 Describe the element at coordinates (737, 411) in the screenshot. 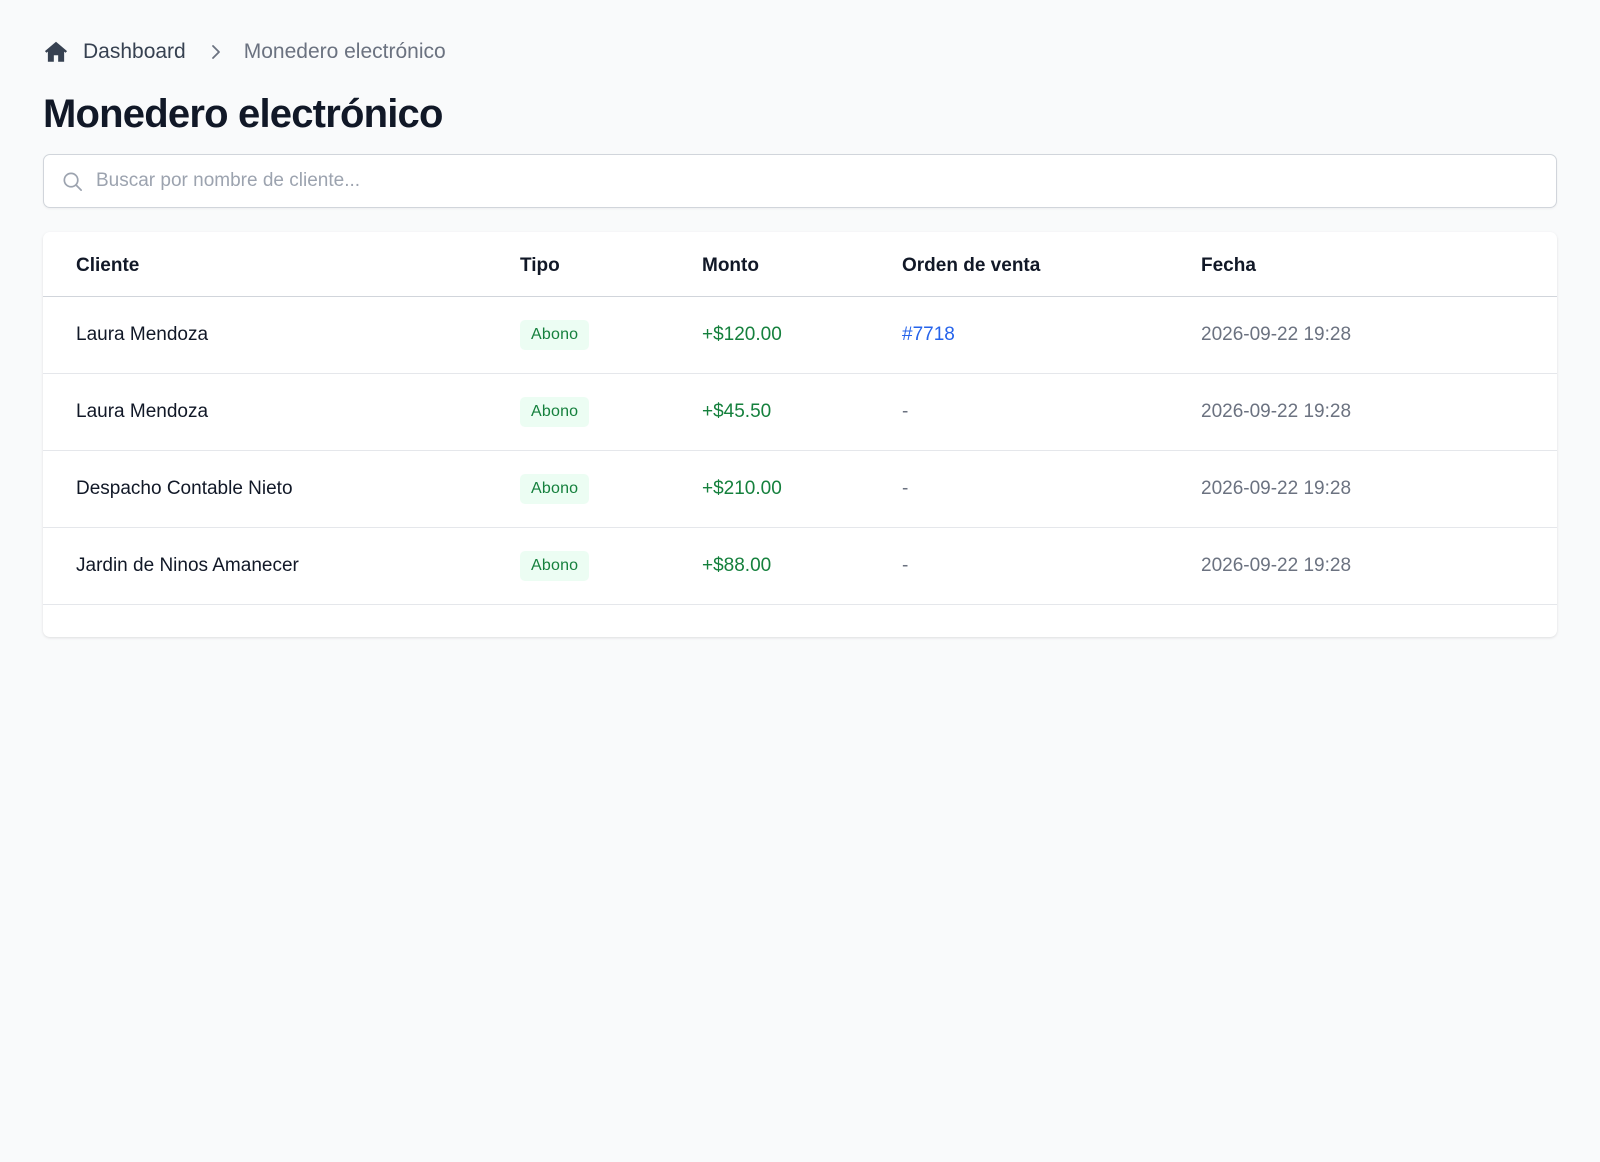

I see `cell-monto: +$45.50` at that location.